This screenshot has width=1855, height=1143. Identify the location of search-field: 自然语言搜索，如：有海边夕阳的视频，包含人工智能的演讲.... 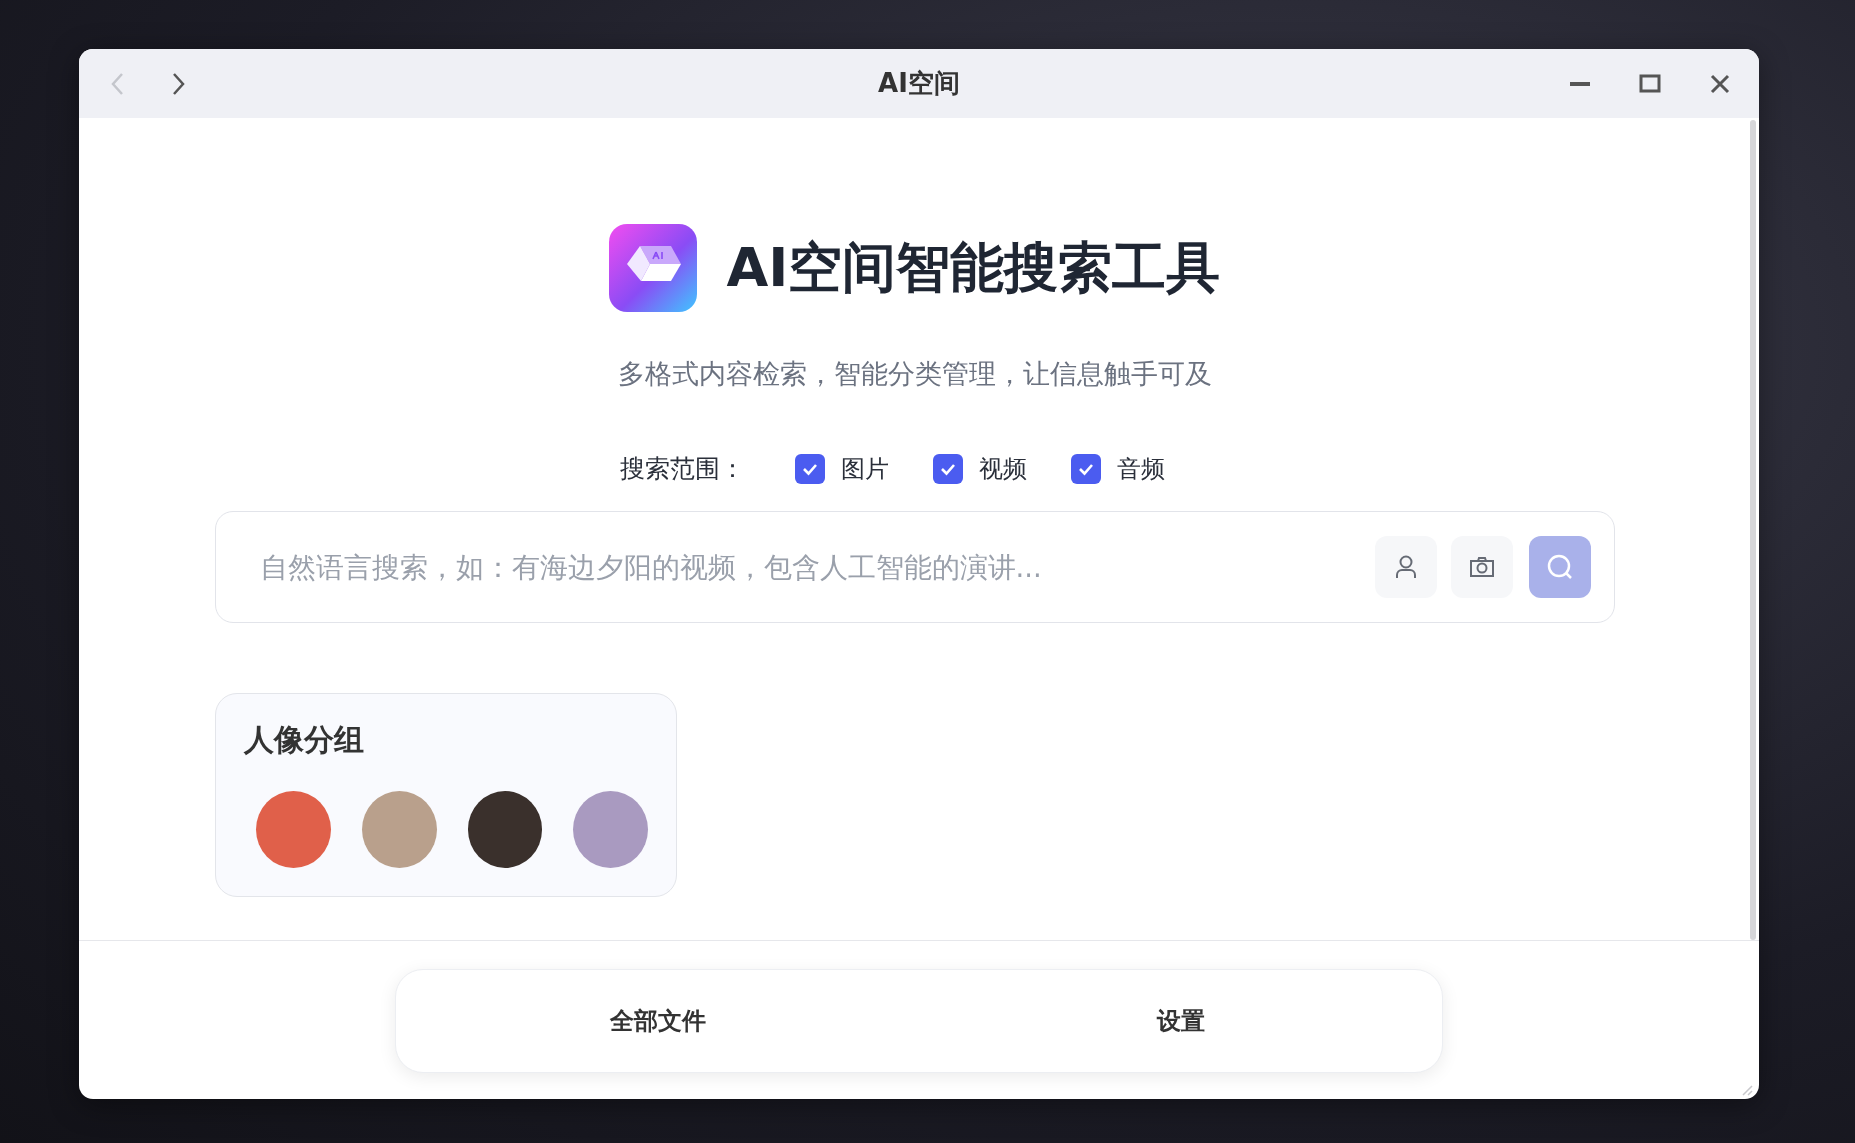
(809, 567).